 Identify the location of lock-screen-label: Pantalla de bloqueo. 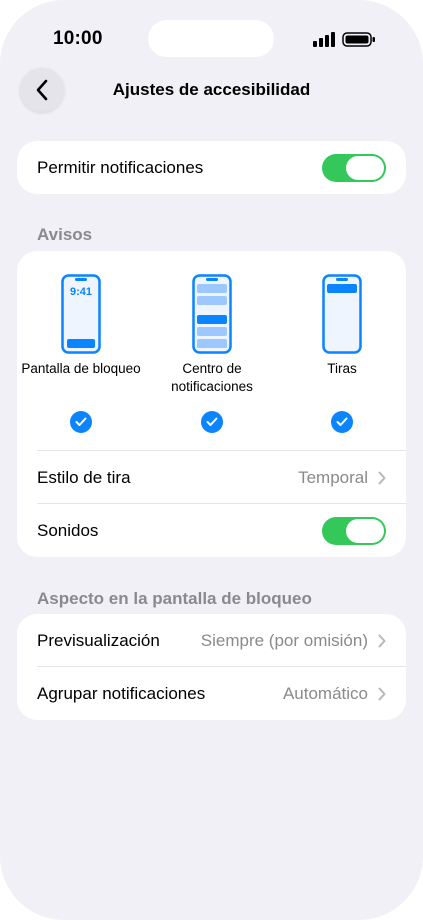
(81, 368).